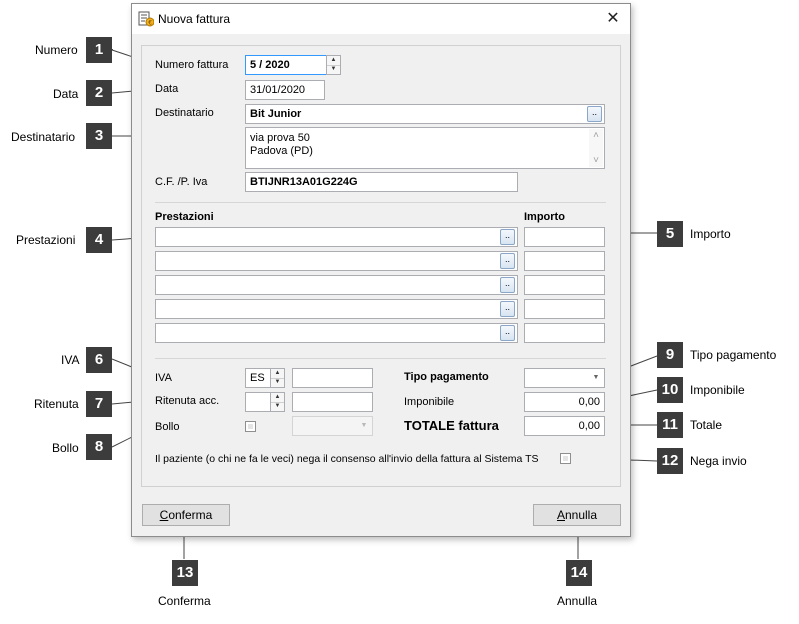  What do you see at coordinates (286, 65) in the screenshot?
I see `numero-fattura-input: 5 / 2020` at bounding box center [286, 65].